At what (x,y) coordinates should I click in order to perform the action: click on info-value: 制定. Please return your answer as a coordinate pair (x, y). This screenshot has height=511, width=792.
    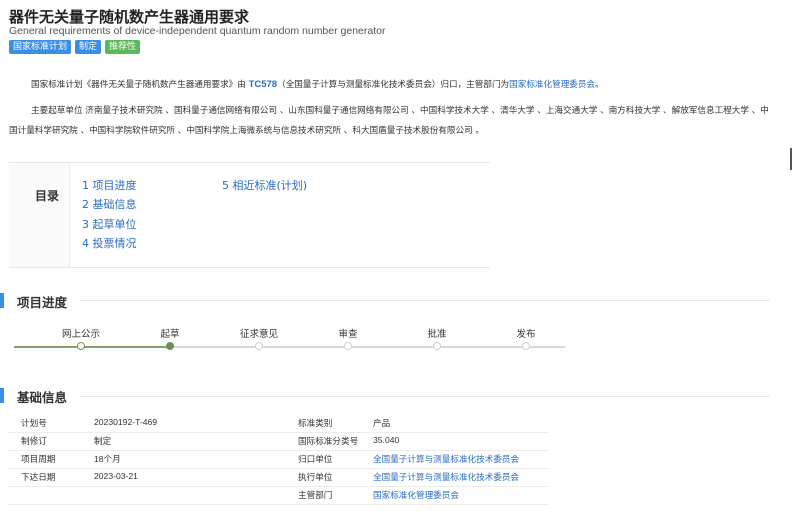
    Looking at the image, I should click on (103, 442).